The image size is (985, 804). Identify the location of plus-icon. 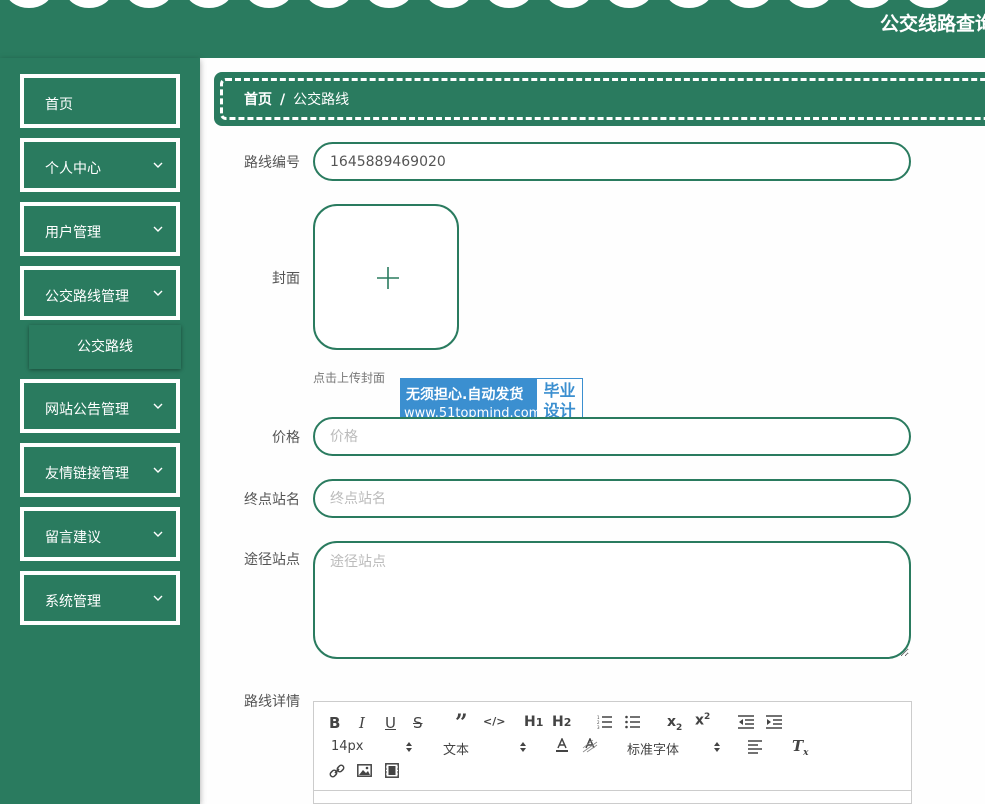
(388, 278).